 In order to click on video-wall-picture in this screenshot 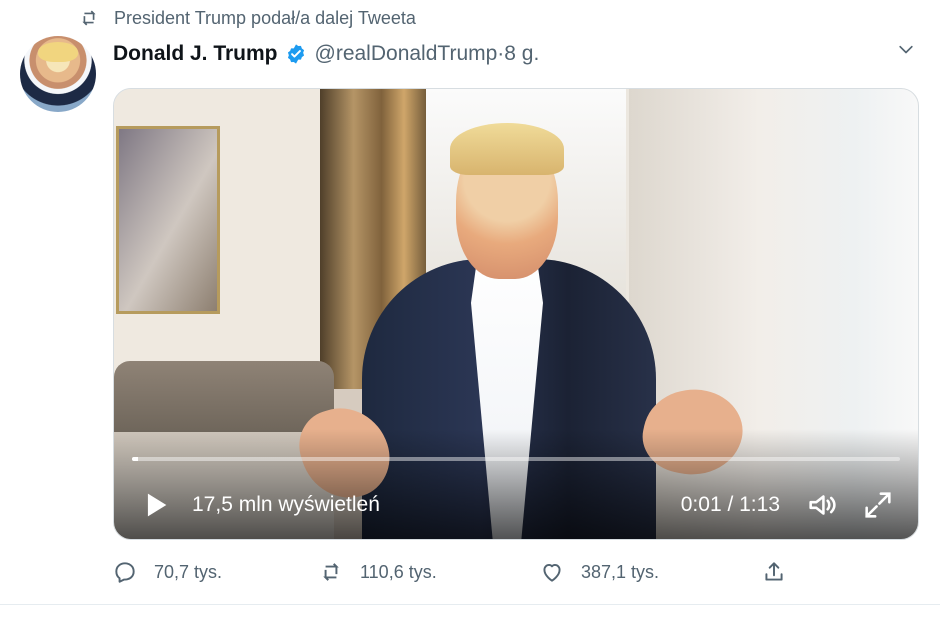, I will do `click(168, 220)`.